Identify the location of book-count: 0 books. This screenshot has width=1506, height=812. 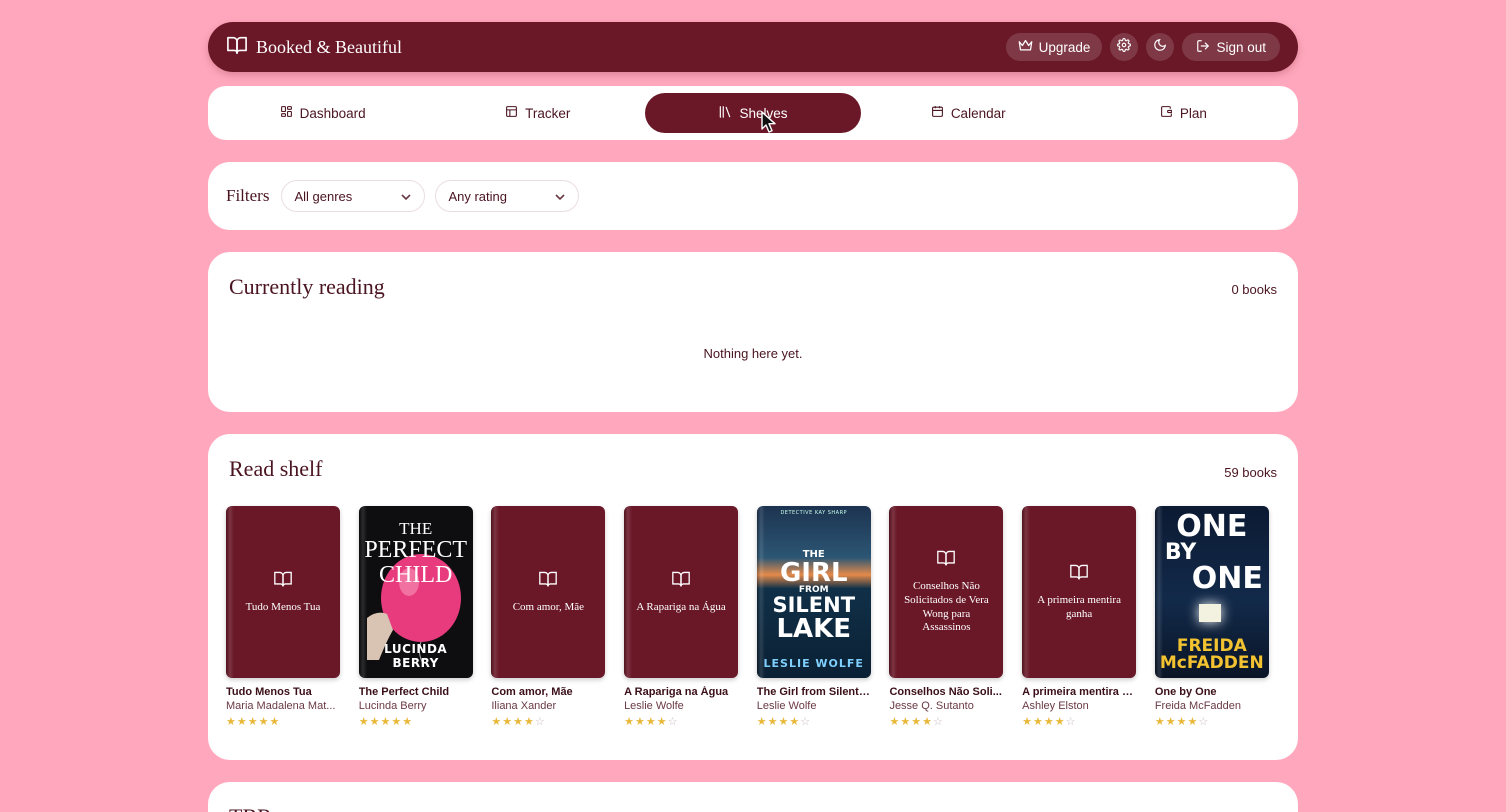
(1254, 289).